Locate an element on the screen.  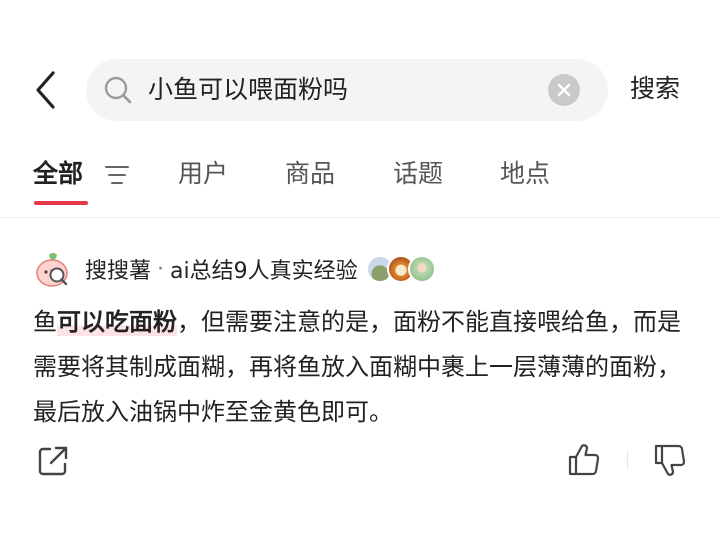
search-button: 搜索 is located at coordinates (655, 89).